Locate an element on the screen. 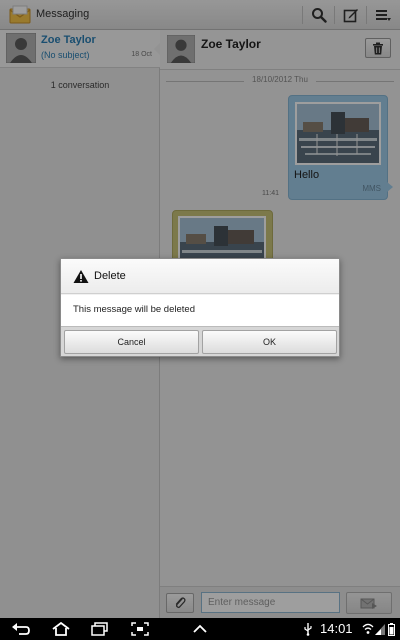 The image size is (400, 640). signal-icon is located at coordinates (380, 629).